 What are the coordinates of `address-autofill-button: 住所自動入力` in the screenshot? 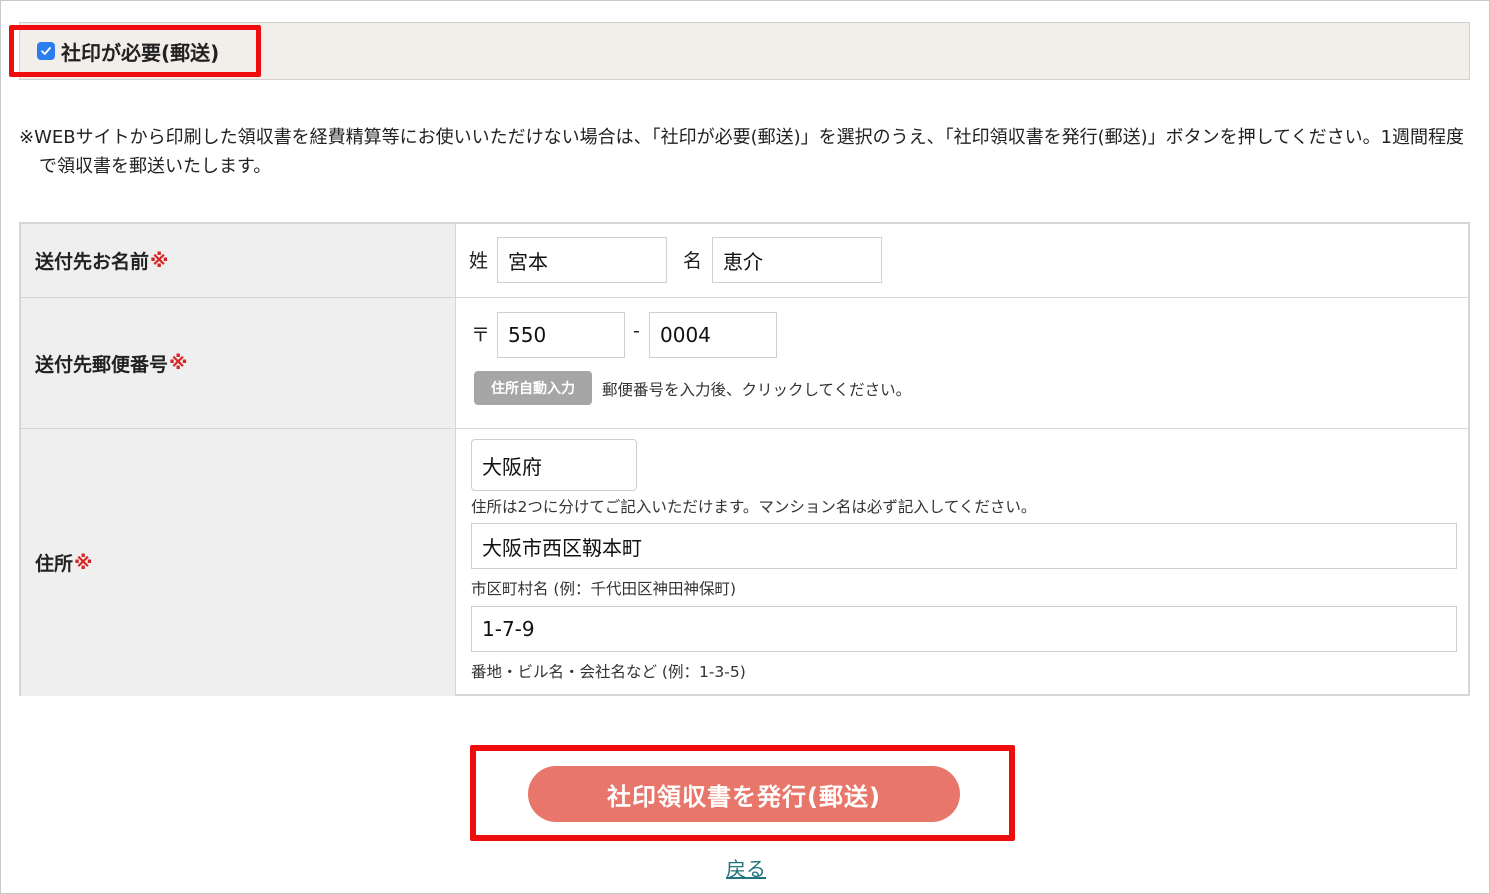 It's located at (533, 388).